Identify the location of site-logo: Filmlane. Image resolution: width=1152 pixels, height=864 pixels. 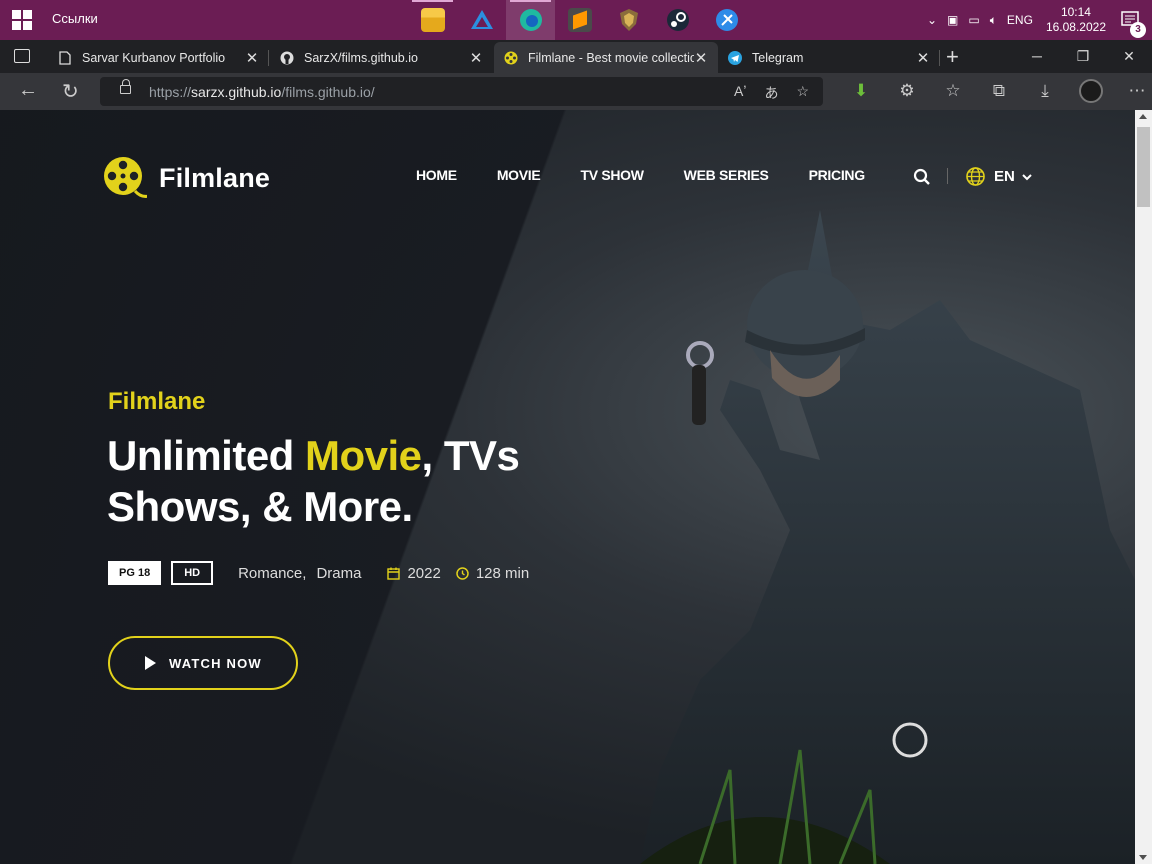
(186, 178).